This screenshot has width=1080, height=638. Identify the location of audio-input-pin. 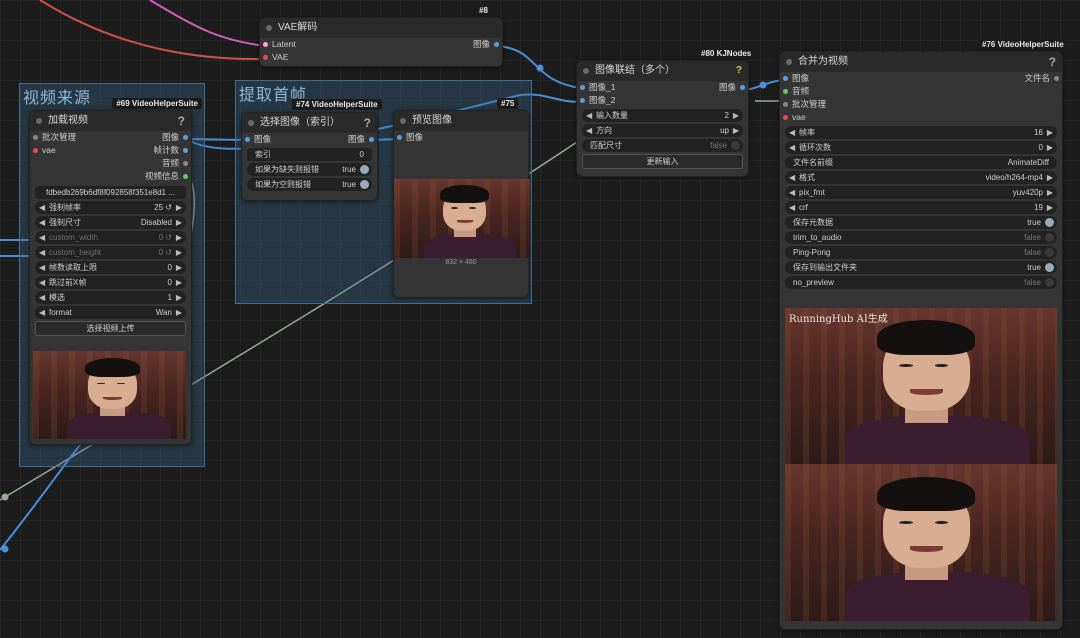
(785, 91).